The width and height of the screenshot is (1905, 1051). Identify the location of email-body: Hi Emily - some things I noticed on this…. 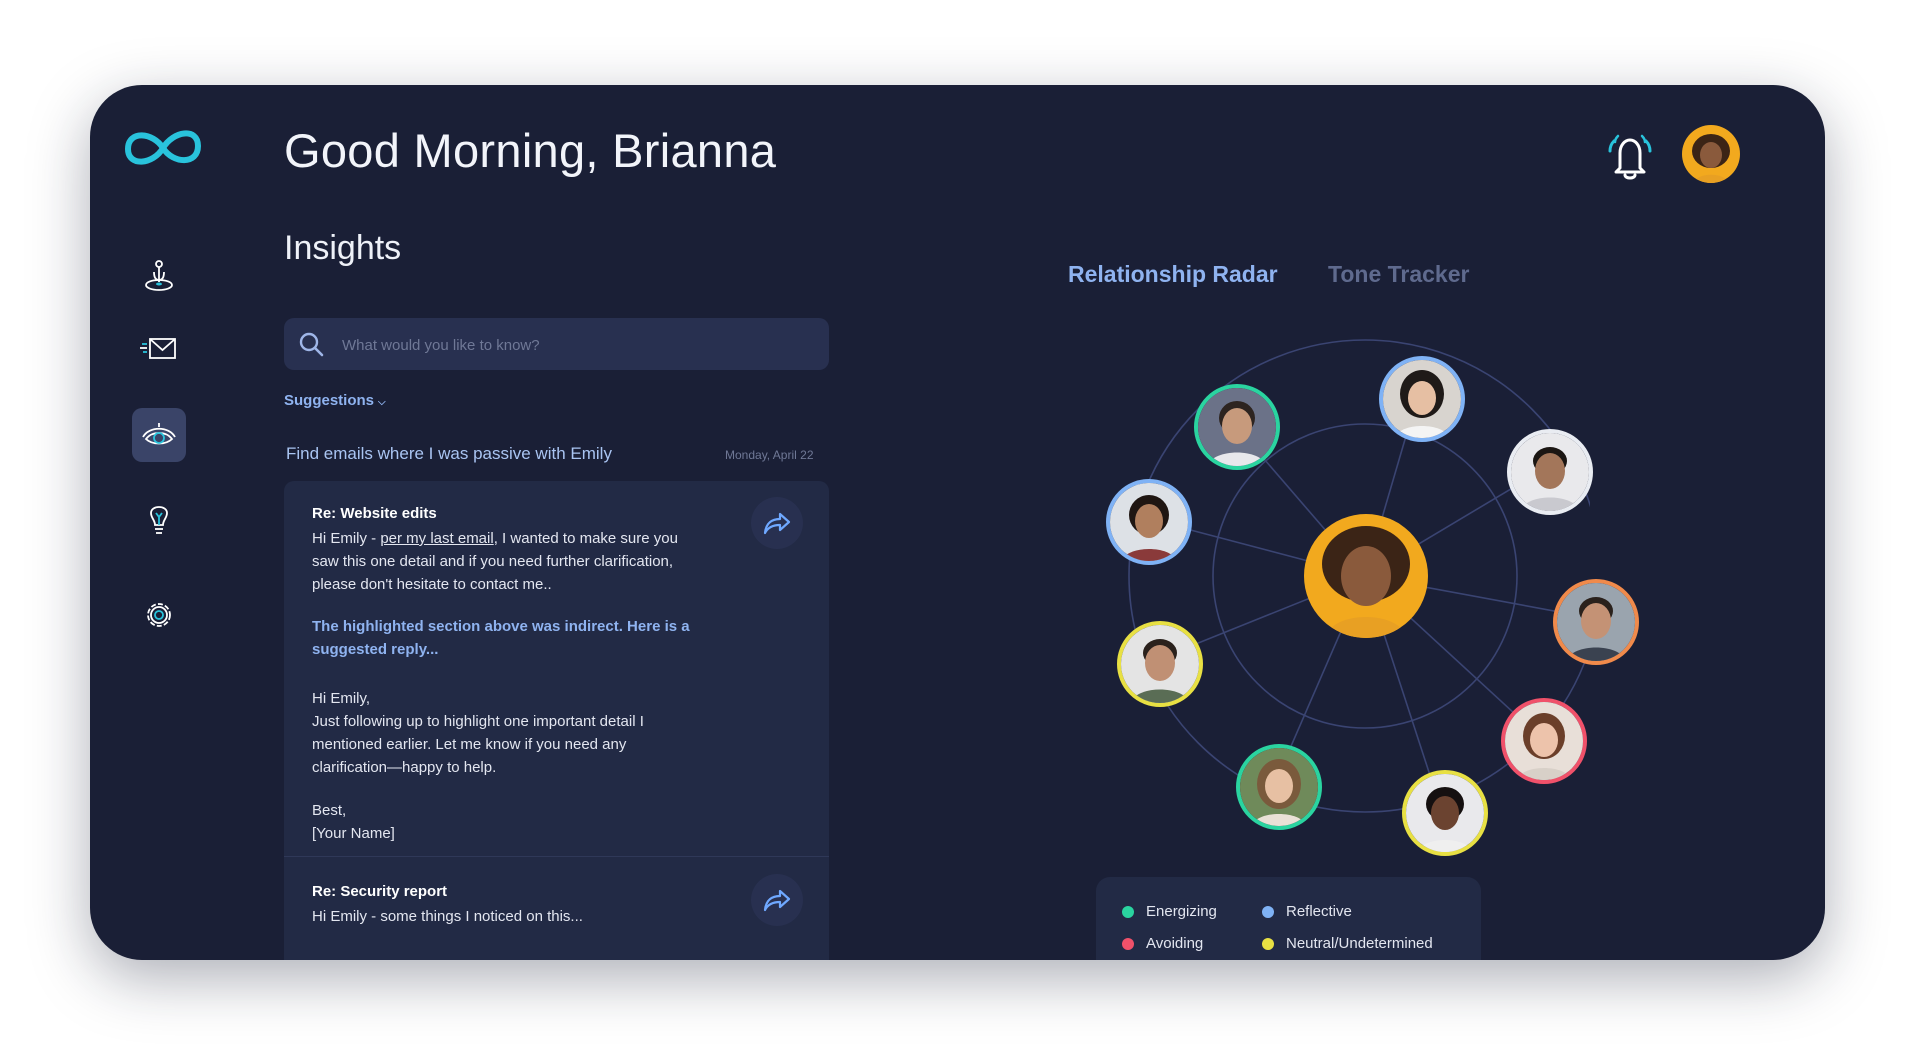
(447, 916).